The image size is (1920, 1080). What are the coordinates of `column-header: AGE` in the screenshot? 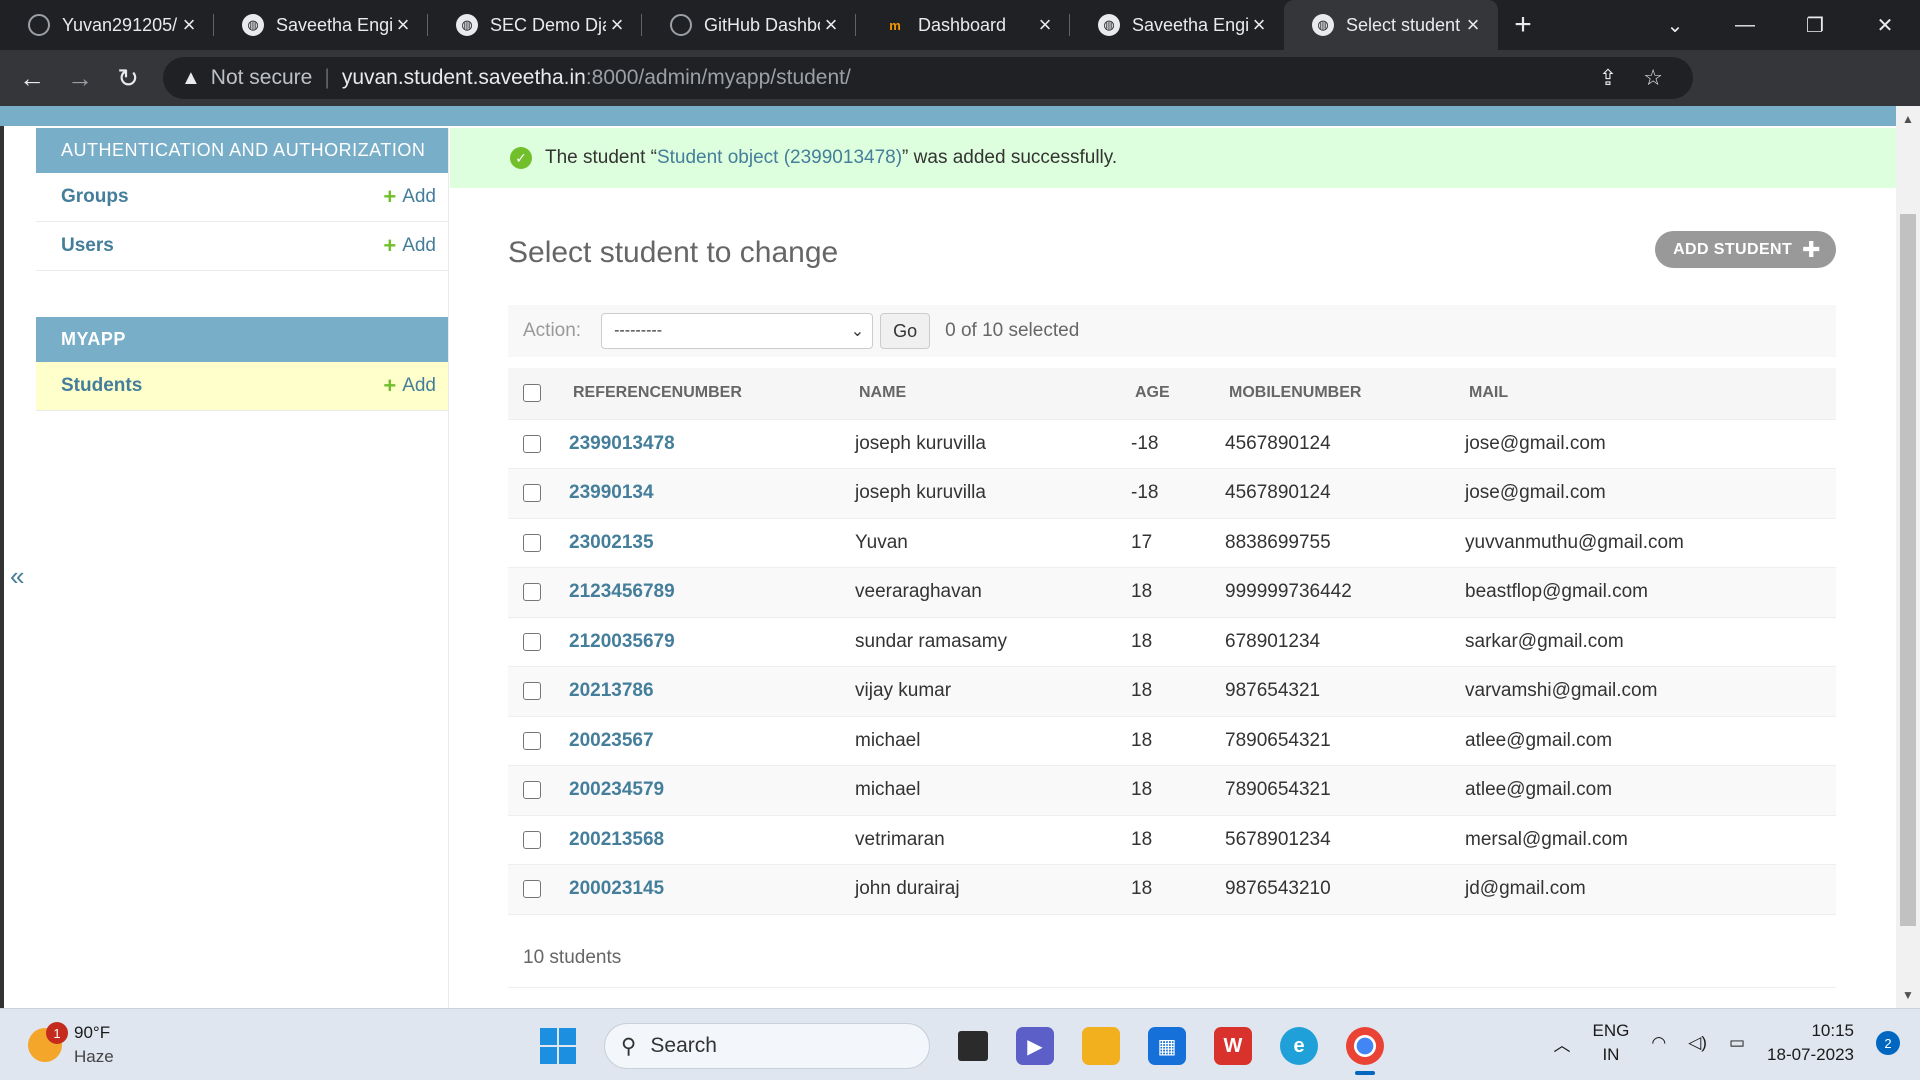 It's located at (1178, 394).